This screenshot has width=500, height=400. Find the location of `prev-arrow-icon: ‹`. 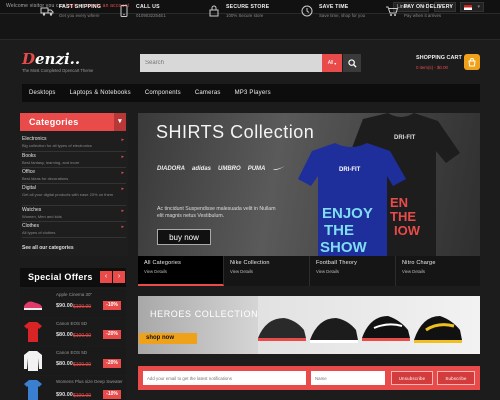

prev-arrow-icon: ‹ is located at coordinates (106, 277).